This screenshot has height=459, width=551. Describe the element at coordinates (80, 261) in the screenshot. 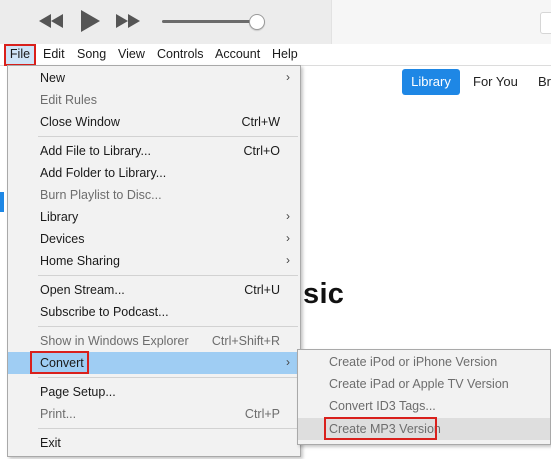

I see `menu-item-label: Home Sharing` at that location.